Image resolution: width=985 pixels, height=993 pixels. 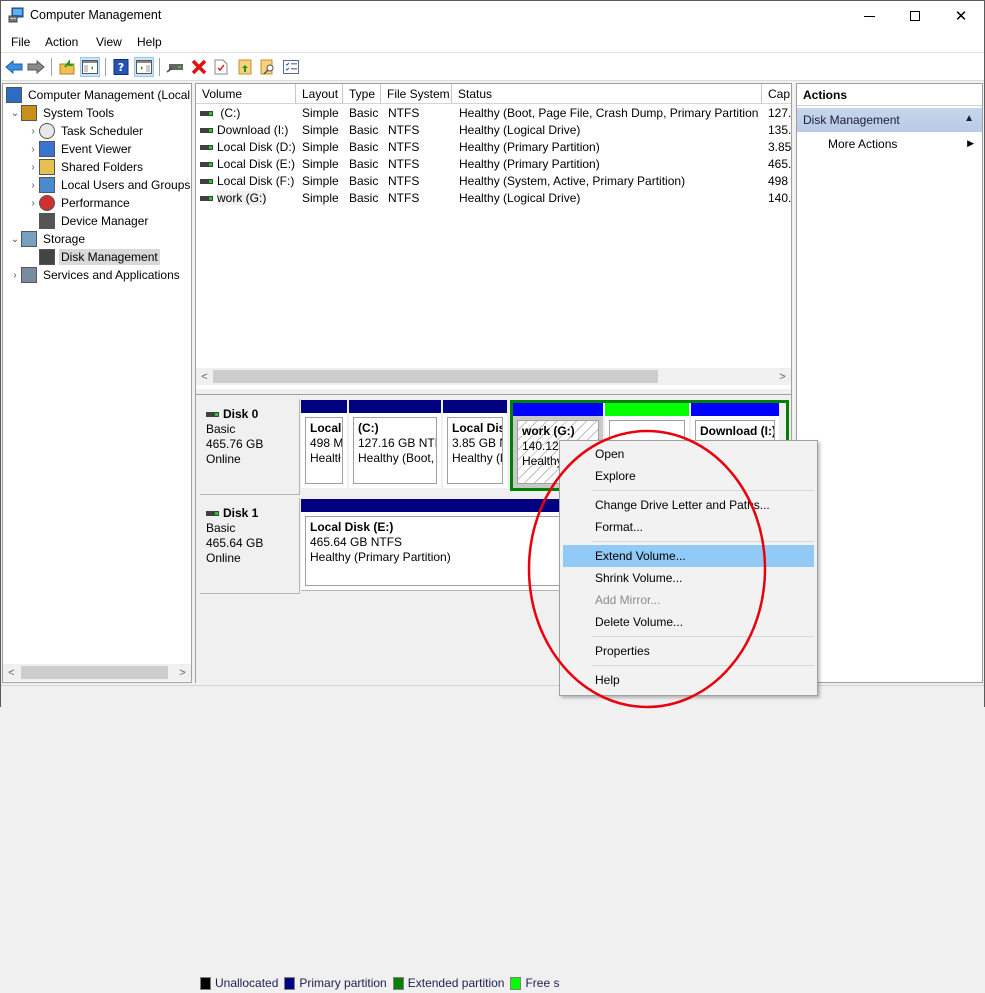 I want to click on collapse-up-icon: ▲, so click(x=969, y=118).